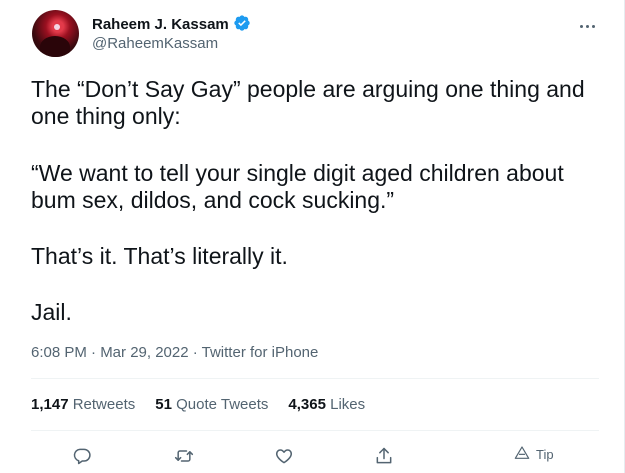 This screenshot has height=473, width=625. What do you see at coordinates (160, 24) in the screenshot?
I see `author-name: Raheem J. Kassam` at bounding box center [160, 24].